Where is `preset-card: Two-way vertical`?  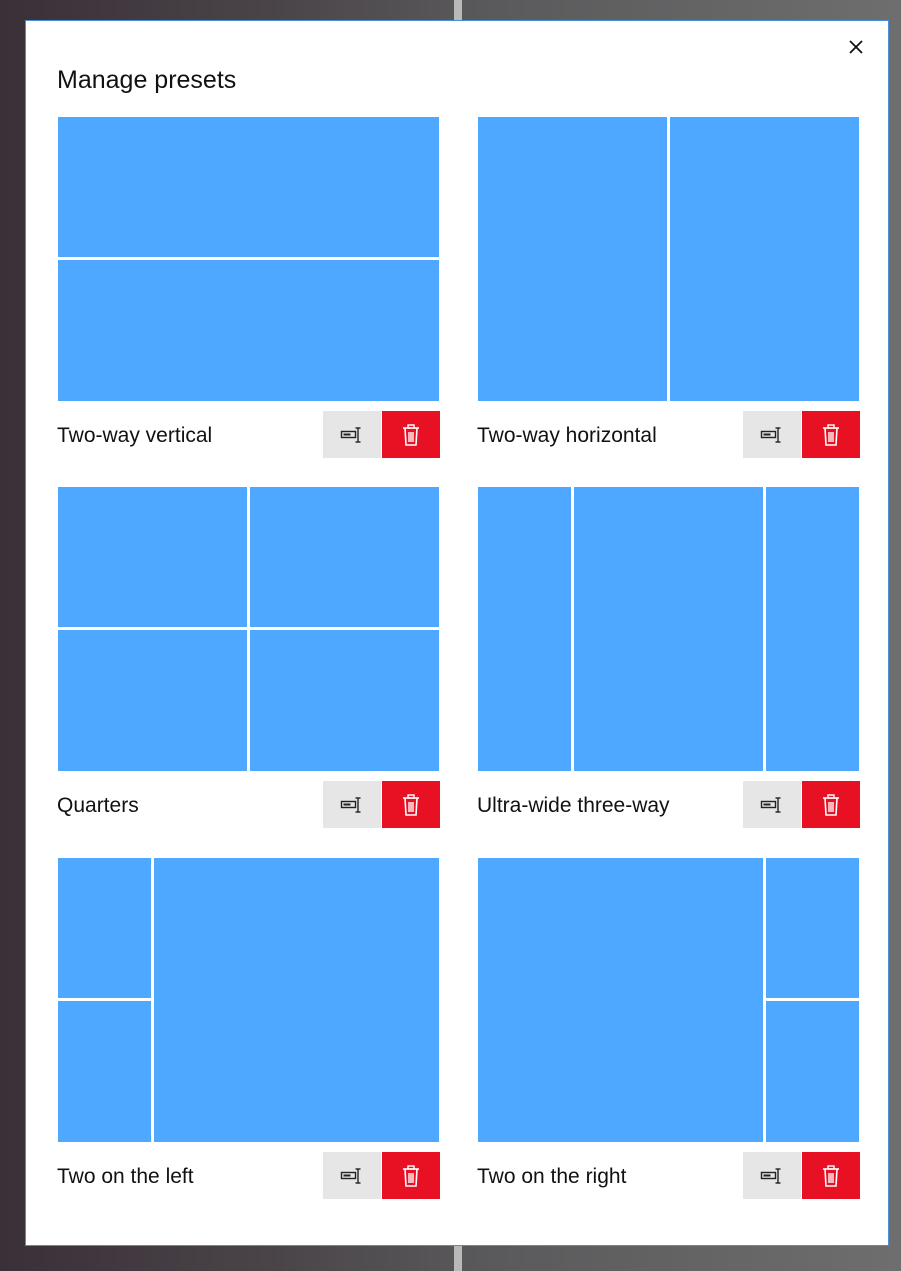 preset-card: Two-way vertical is located at coordinates (248, 287).